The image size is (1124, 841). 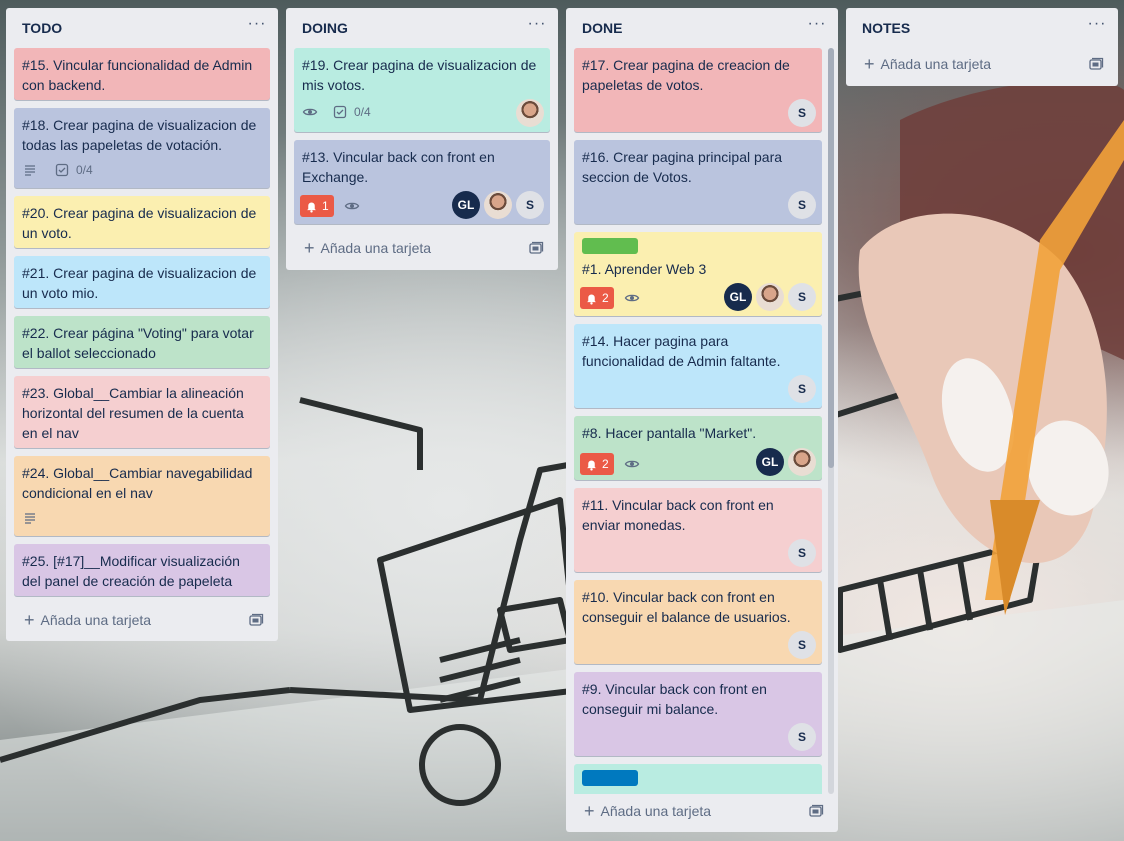 What do you see at coordinates (84, 170) in the screenshot?
I see `checklist-count: 0/4` at bounding box center [84, 170].